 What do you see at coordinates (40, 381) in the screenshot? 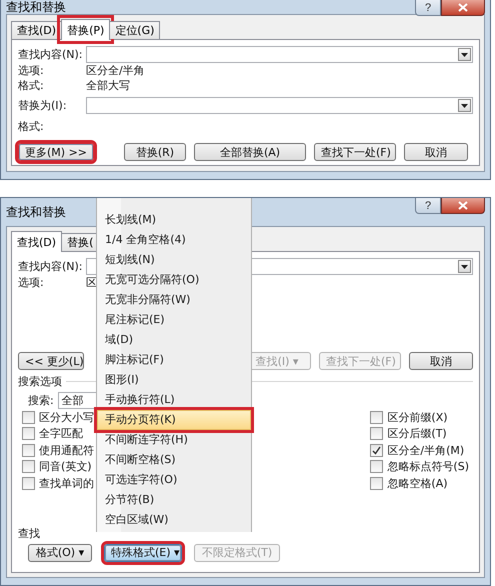
I see `group-title: 搜索选项` at bounding box center [40, 381].